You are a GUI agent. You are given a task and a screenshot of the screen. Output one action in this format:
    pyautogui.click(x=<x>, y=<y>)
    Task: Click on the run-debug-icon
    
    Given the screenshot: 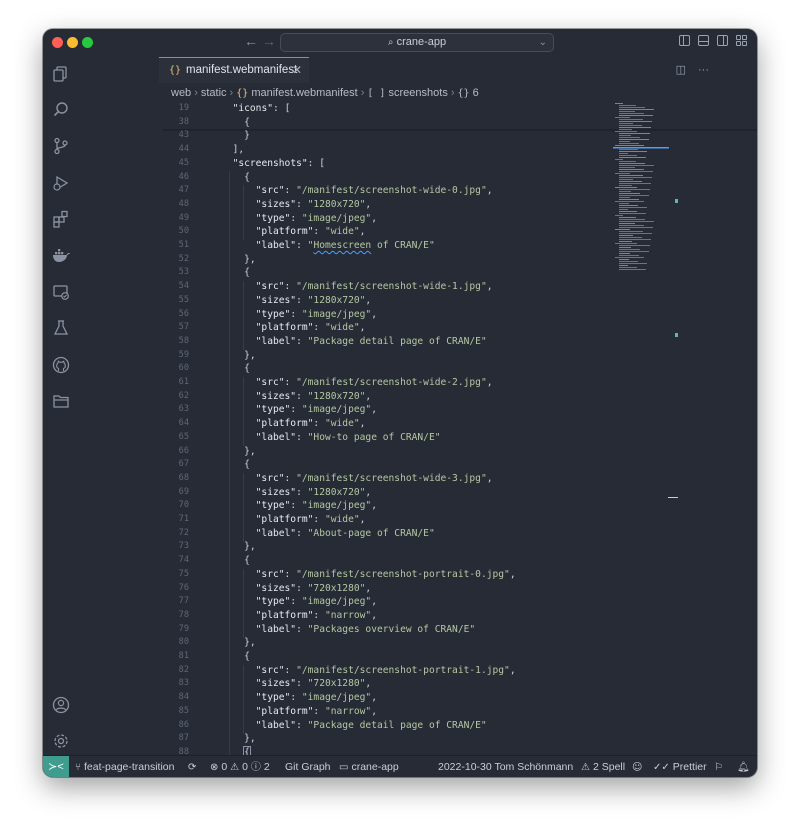 What is the action you would take?
    pyautogui.click(x=61, y=183)
    